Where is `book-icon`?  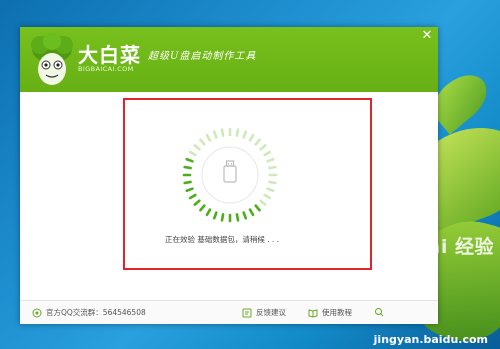 book-icon is located at coordinates (313, 313).